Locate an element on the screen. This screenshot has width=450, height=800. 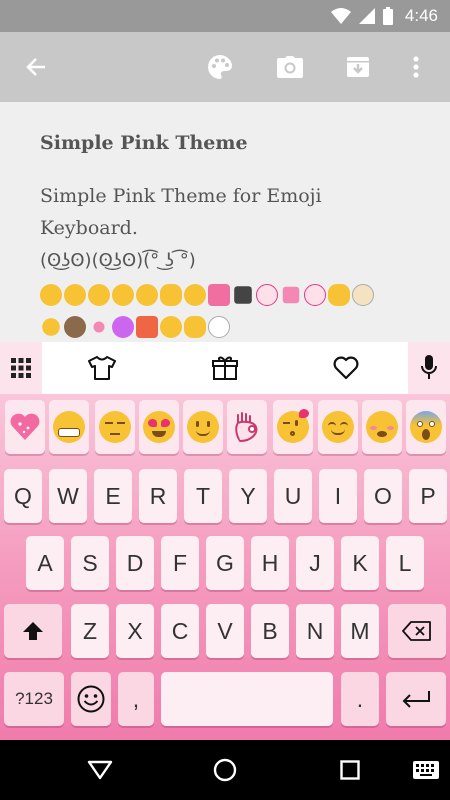
voice-input-button is located at coordinates (429, 368).